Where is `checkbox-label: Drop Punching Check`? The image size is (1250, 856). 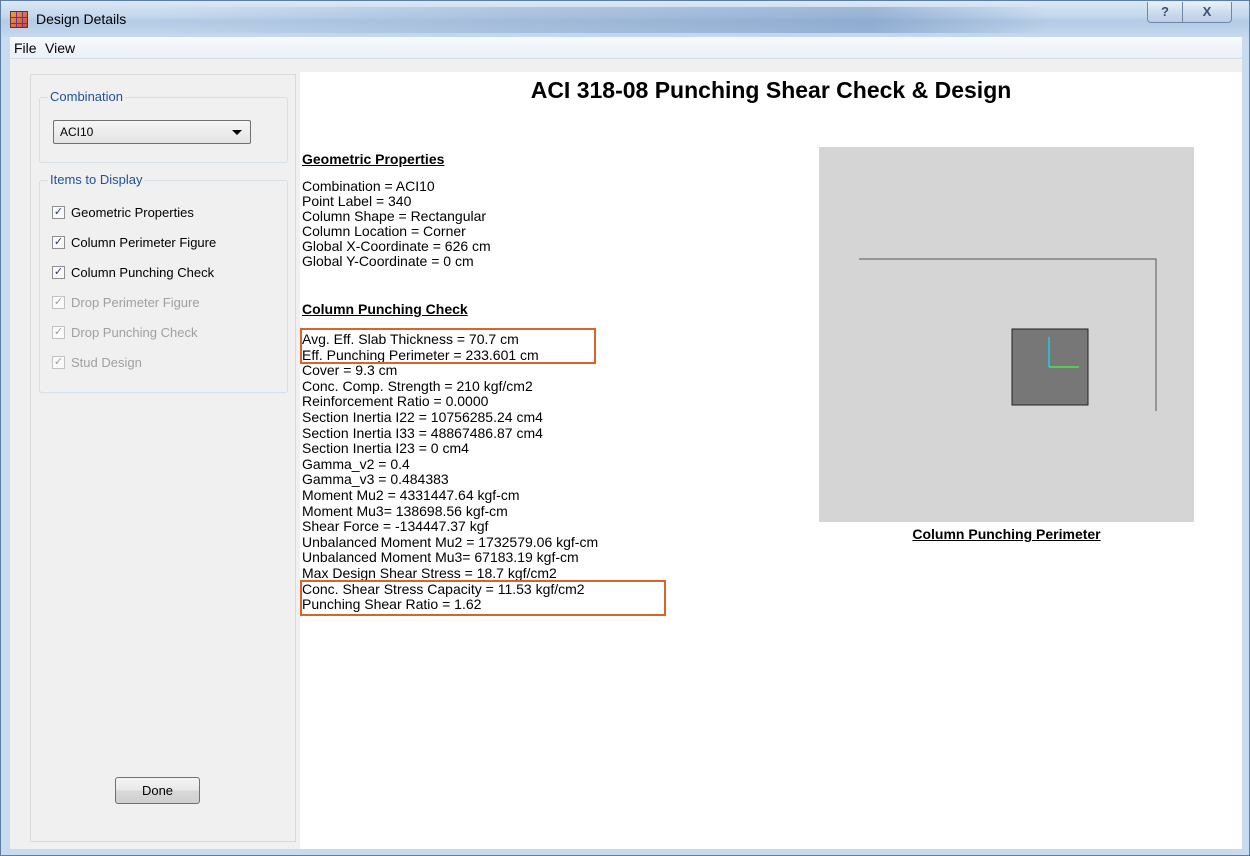 checkbox-label: Drop Punching Check is located at coordinates (134, 332).